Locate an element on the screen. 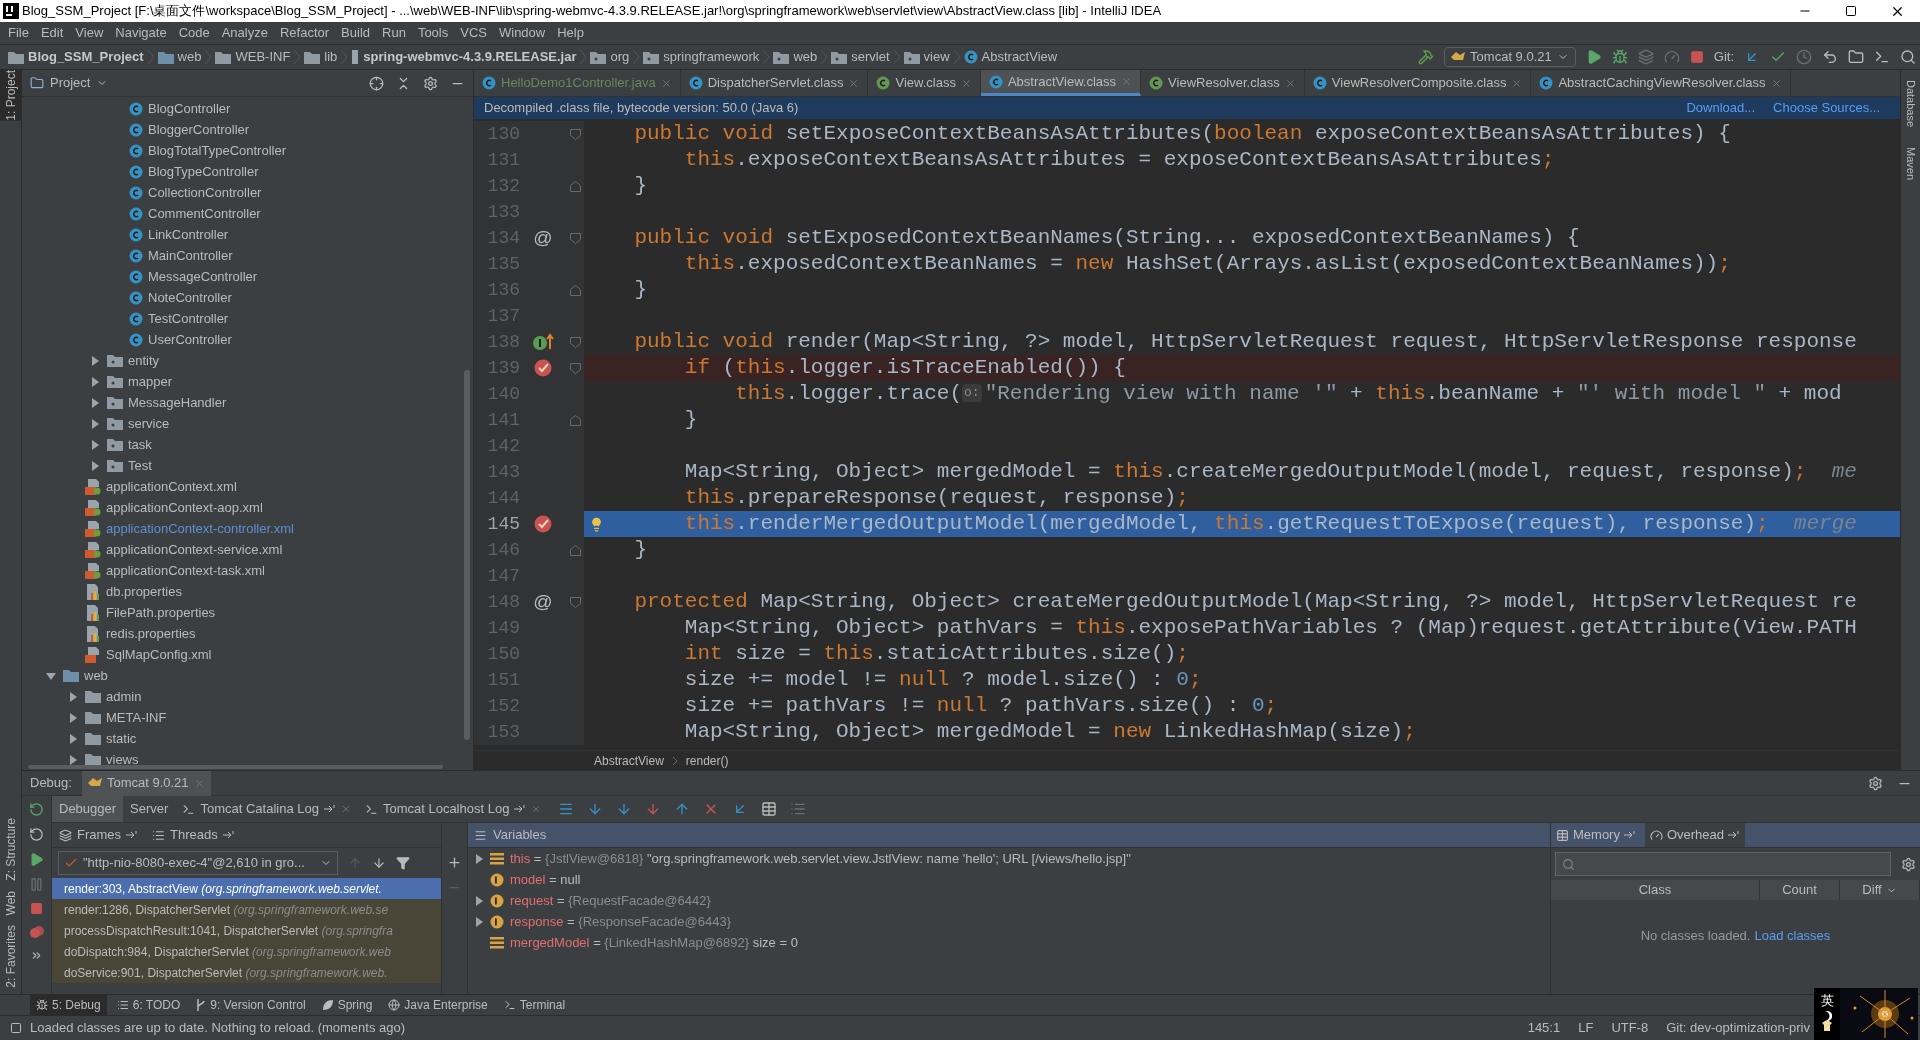 This screenshot has width=1920, height=1040. annotation-marker: @ is located at coordinates (543, 238).